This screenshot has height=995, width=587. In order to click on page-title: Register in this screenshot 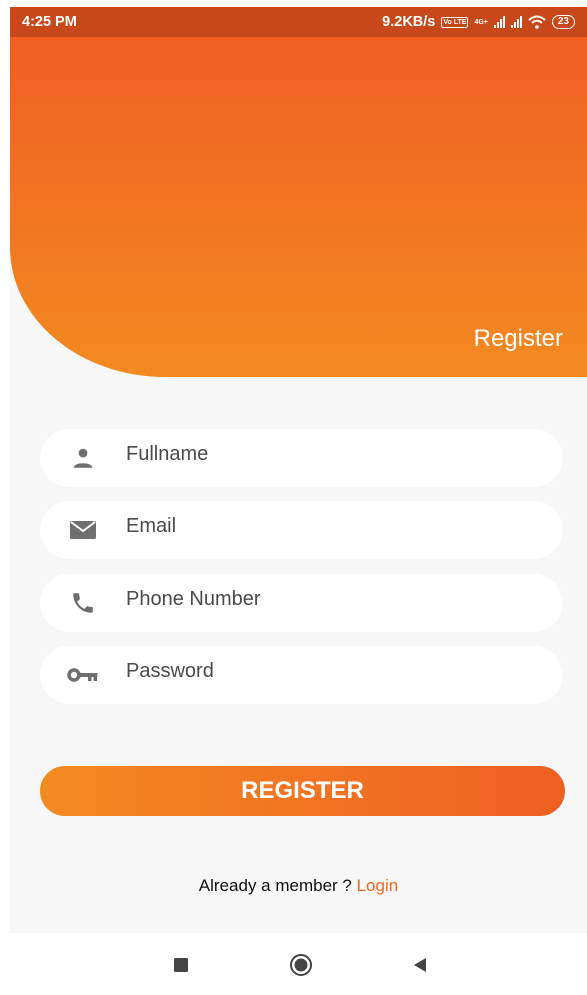, I will do `click(518, 338)`.